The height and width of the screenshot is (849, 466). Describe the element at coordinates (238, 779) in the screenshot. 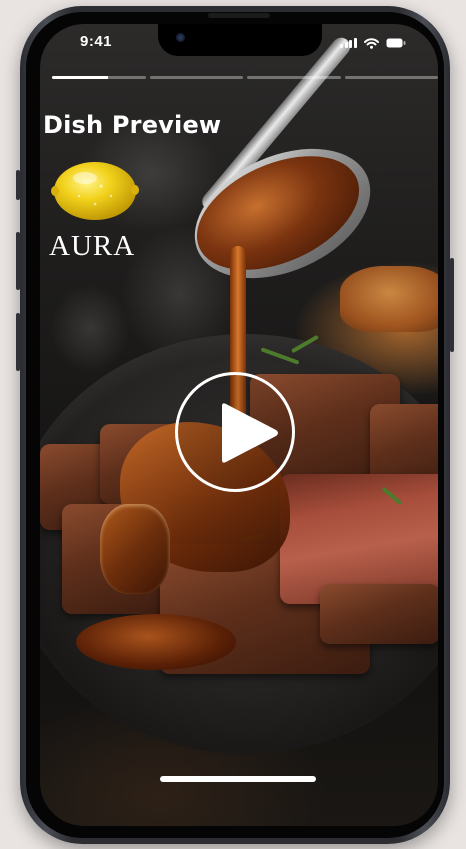

I see `home-indicator` at that location.